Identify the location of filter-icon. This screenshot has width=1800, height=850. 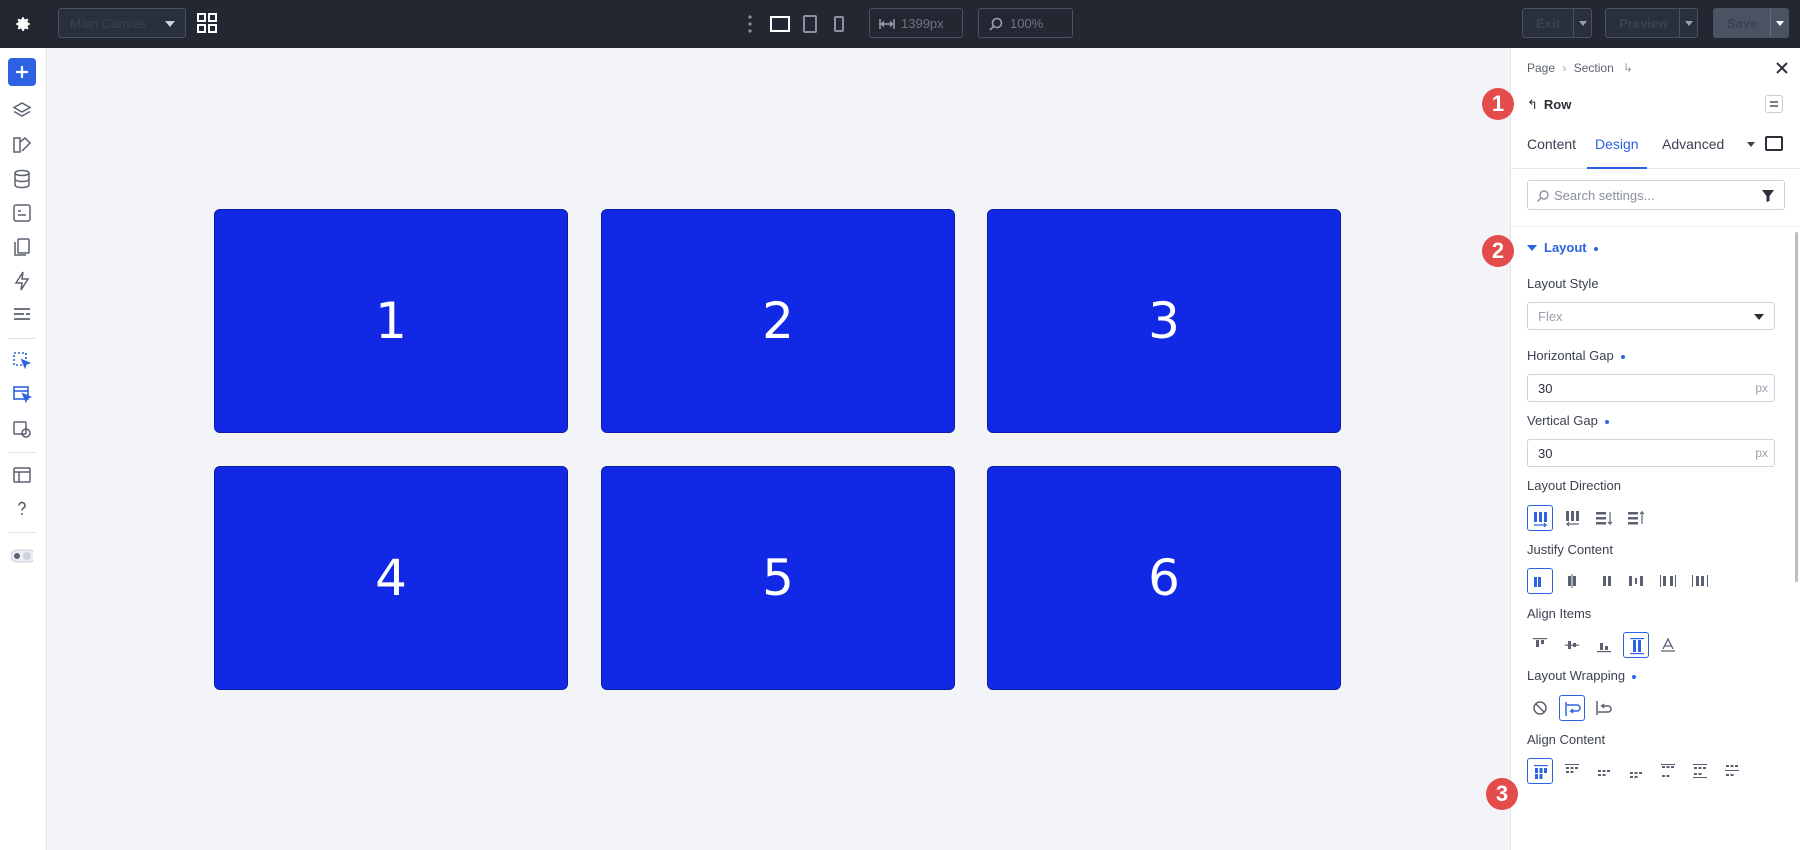
(1768, 196).